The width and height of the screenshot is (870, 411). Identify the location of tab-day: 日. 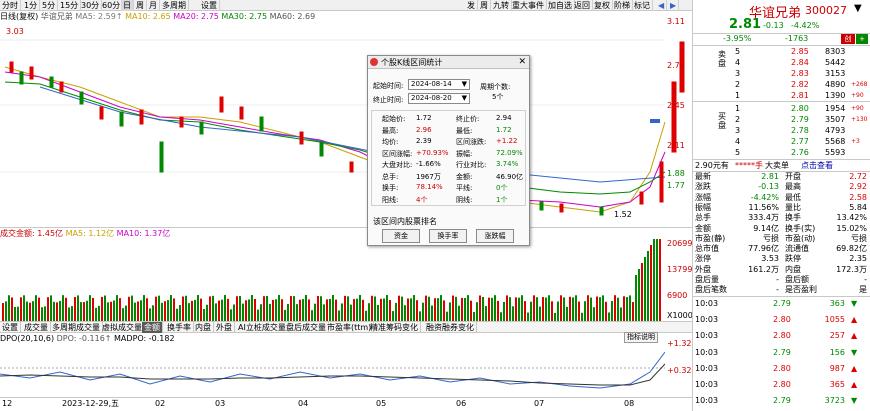
(127, 5).